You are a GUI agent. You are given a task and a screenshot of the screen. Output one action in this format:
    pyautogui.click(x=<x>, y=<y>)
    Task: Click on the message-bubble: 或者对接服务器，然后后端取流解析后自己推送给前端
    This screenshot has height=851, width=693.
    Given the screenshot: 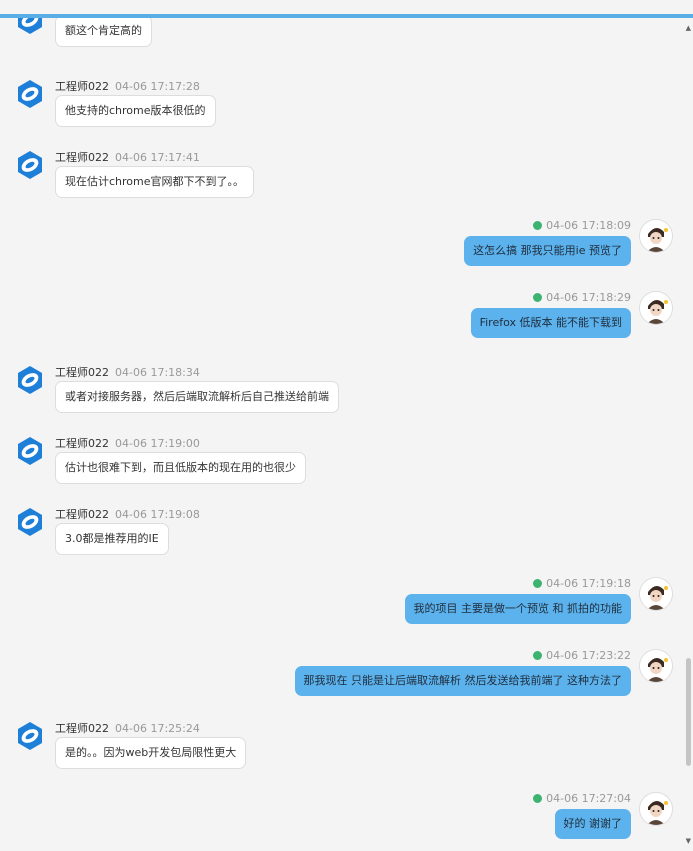 What is the action you would take?
    pyautogui.click(x=197, y=397)
    